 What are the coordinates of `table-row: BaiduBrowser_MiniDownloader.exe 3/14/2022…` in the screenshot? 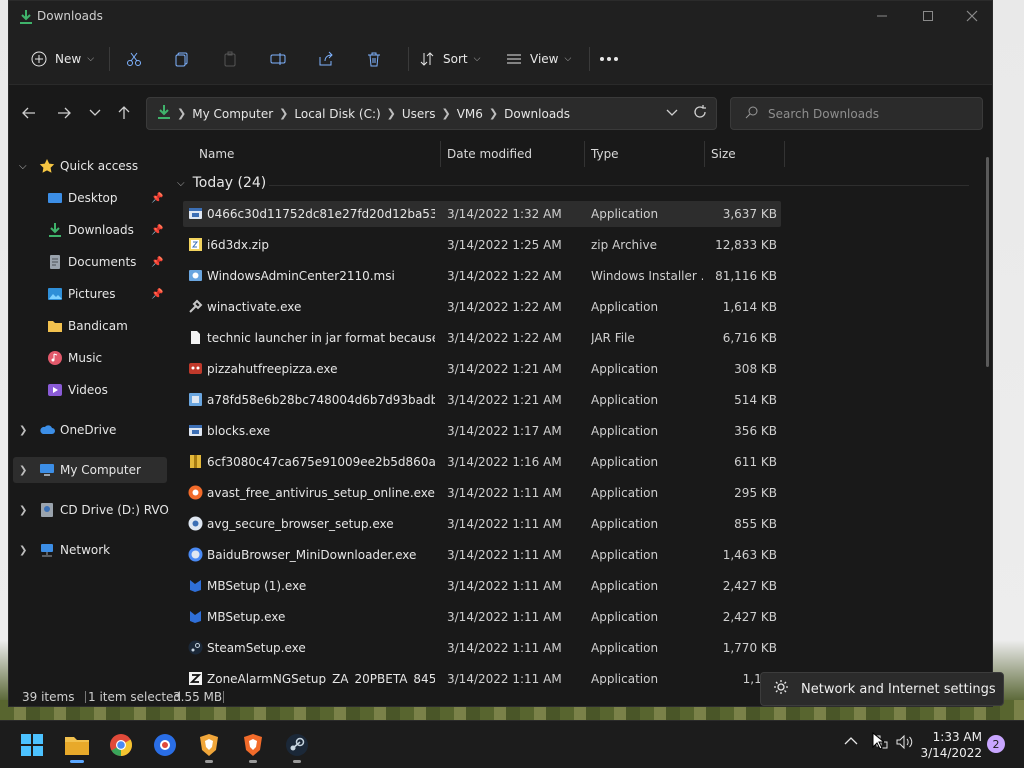 It's located at (482, 555).